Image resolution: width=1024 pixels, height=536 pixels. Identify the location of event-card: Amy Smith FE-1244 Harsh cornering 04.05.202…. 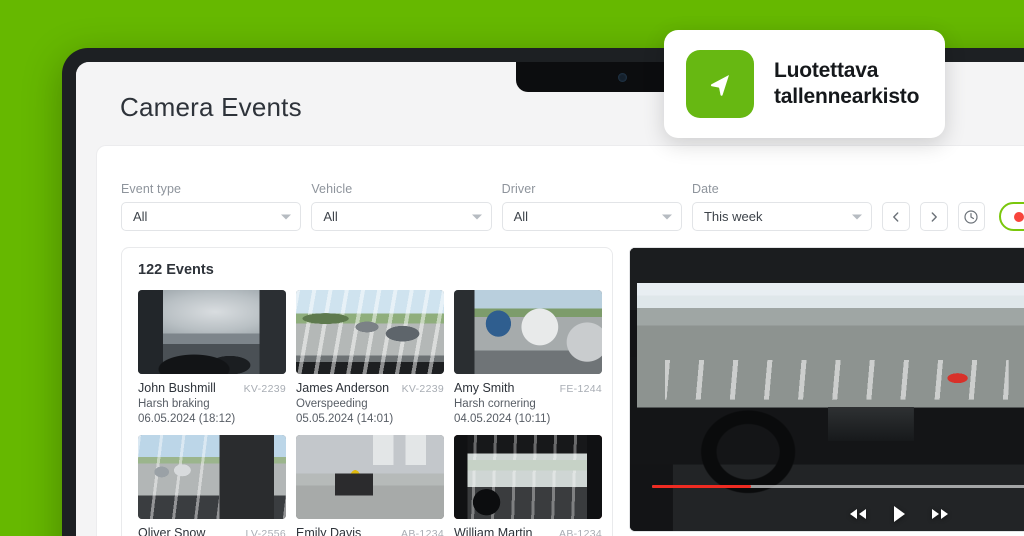
(528, 357).